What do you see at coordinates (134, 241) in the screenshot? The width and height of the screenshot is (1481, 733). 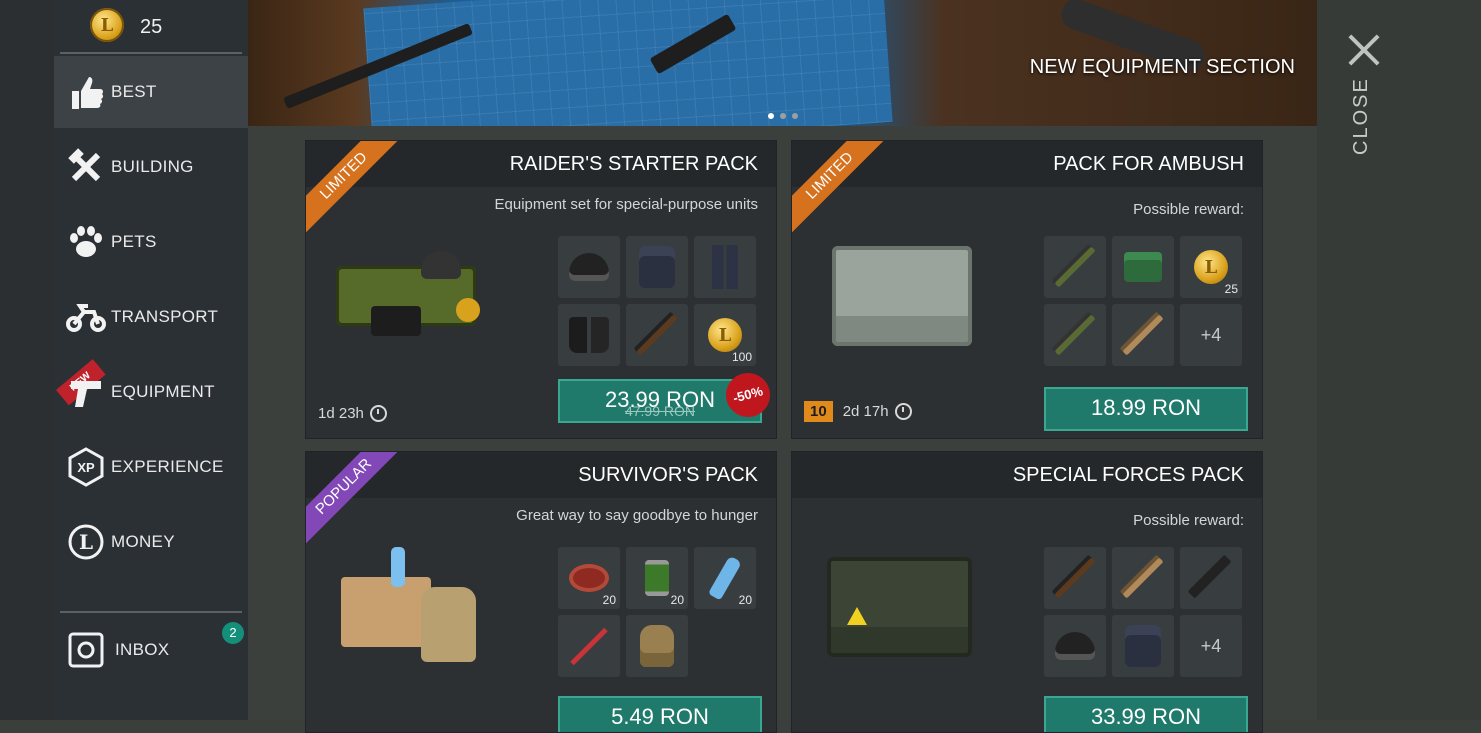 I see `sidebar-item-label: PETS` at bounding box center [134, 241].